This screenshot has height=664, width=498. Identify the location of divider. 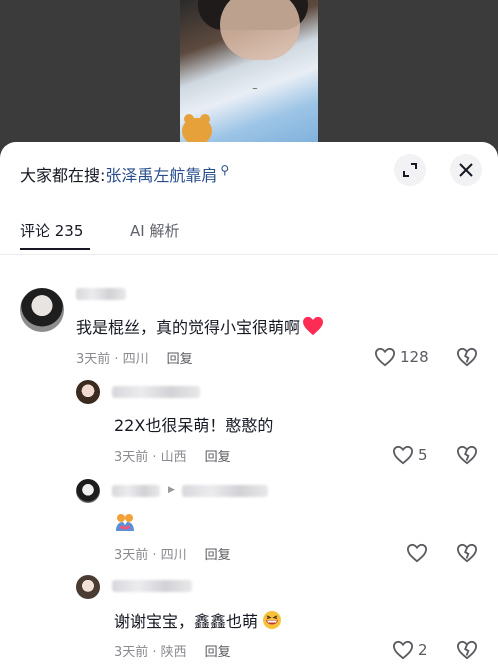
(249, 254).